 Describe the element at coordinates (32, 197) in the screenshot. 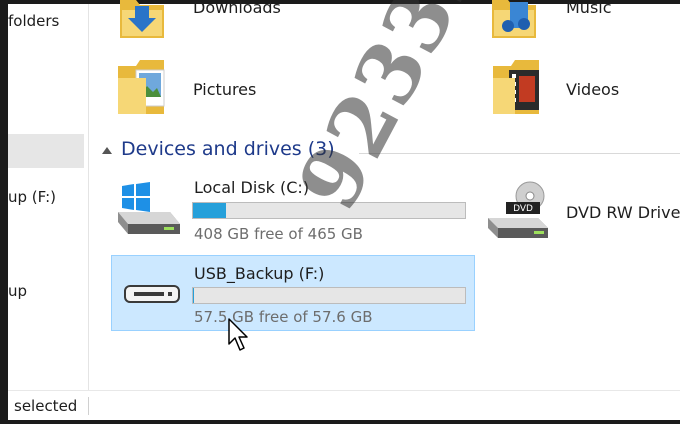

I see `nav-item-usb-backup: up (F:)` at that location.